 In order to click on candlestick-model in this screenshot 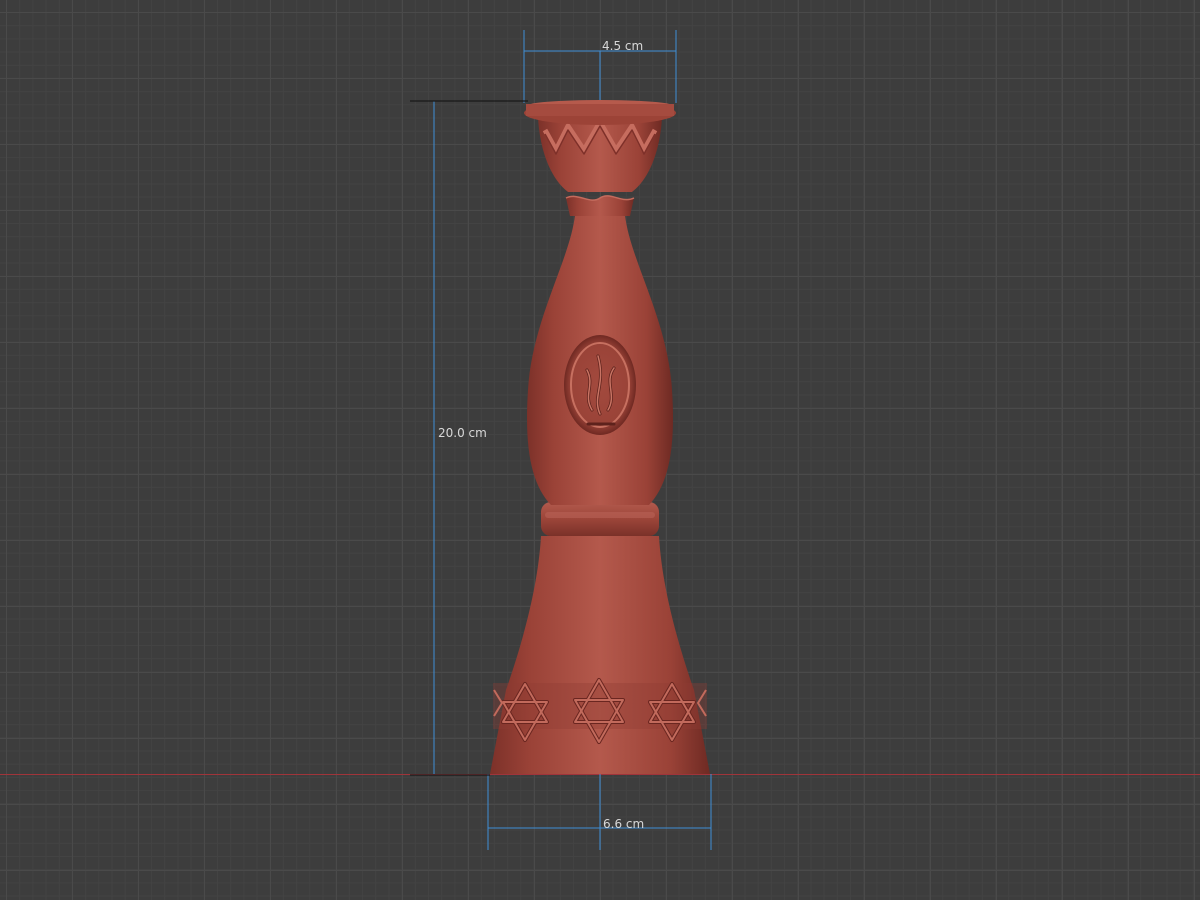, I will do `click(600, 437)`.